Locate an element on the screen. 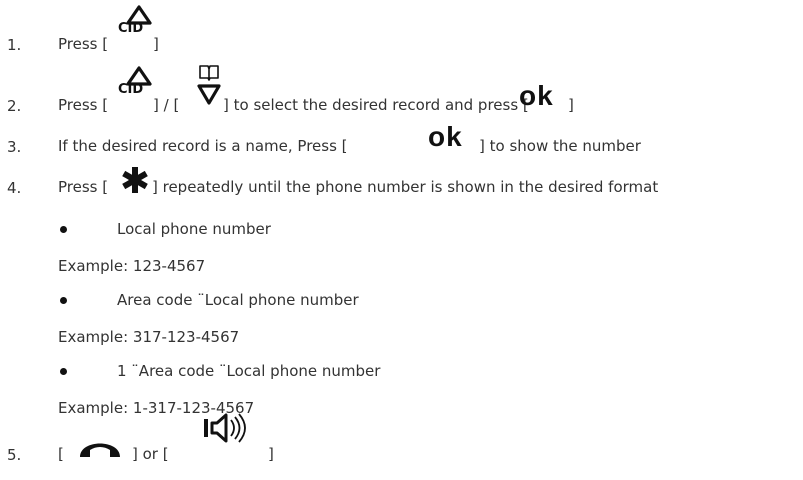 This screenshot has width=803, height=480. step-number: 1. is located at coordinates (14, 45).